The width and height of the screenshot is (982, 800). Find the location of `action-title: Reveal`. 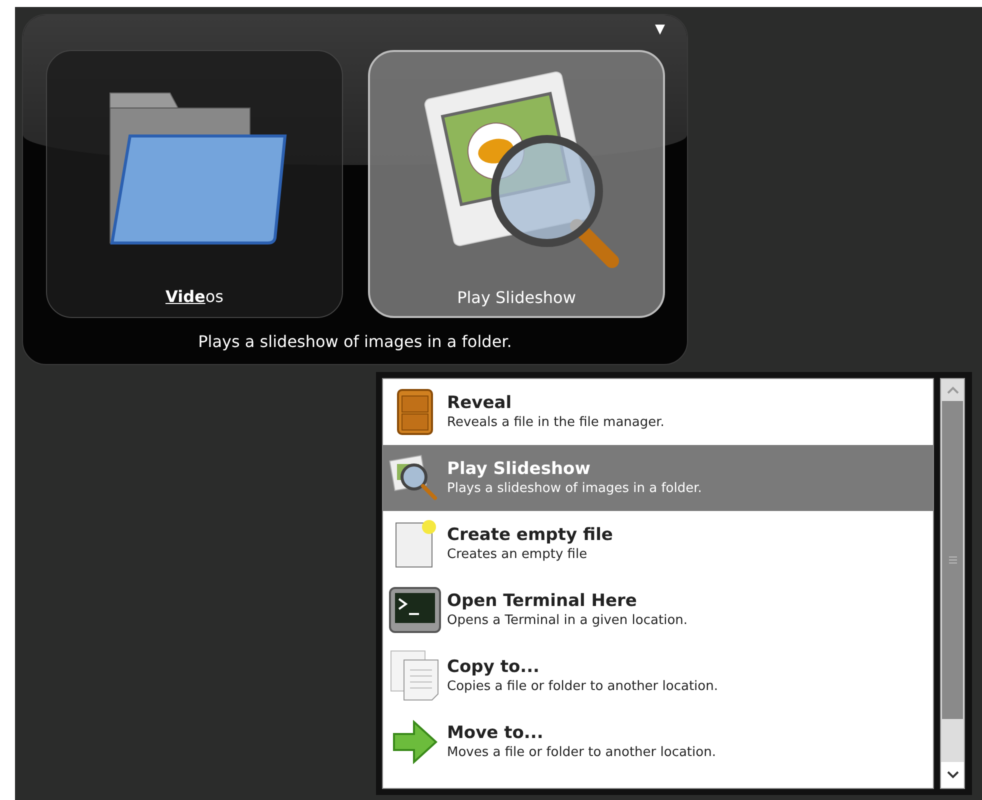

action-title: Reveal is located at coordinates (480, 403).